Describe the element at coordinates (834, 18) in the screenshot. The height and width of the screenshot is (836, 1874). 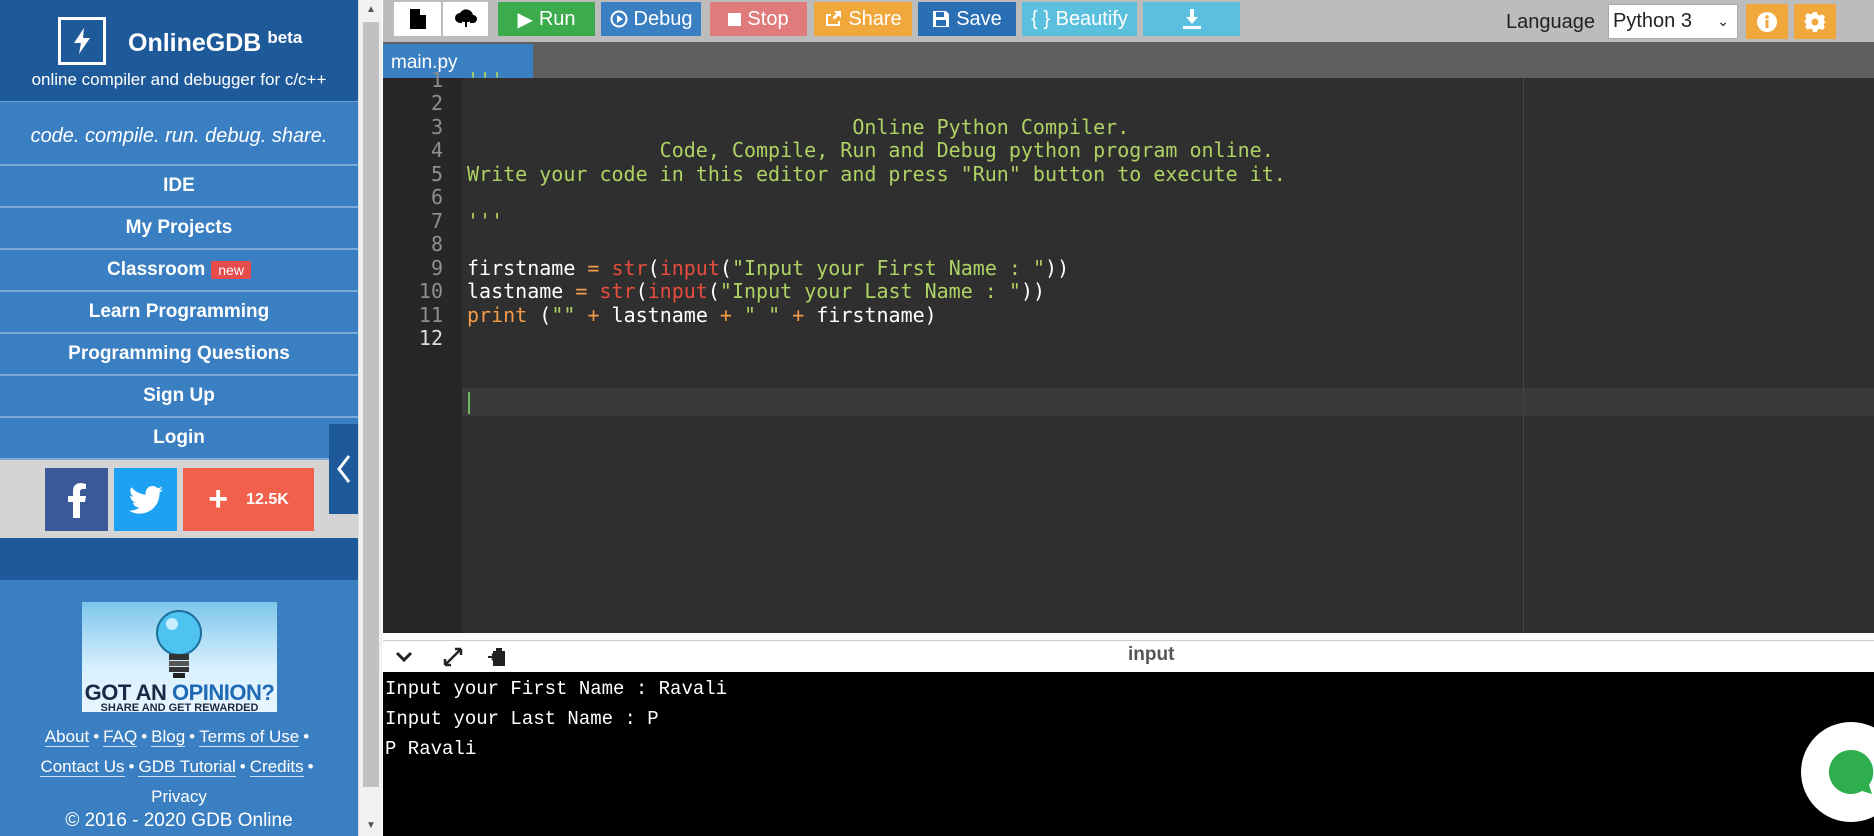
I see `share-icon` at that location.